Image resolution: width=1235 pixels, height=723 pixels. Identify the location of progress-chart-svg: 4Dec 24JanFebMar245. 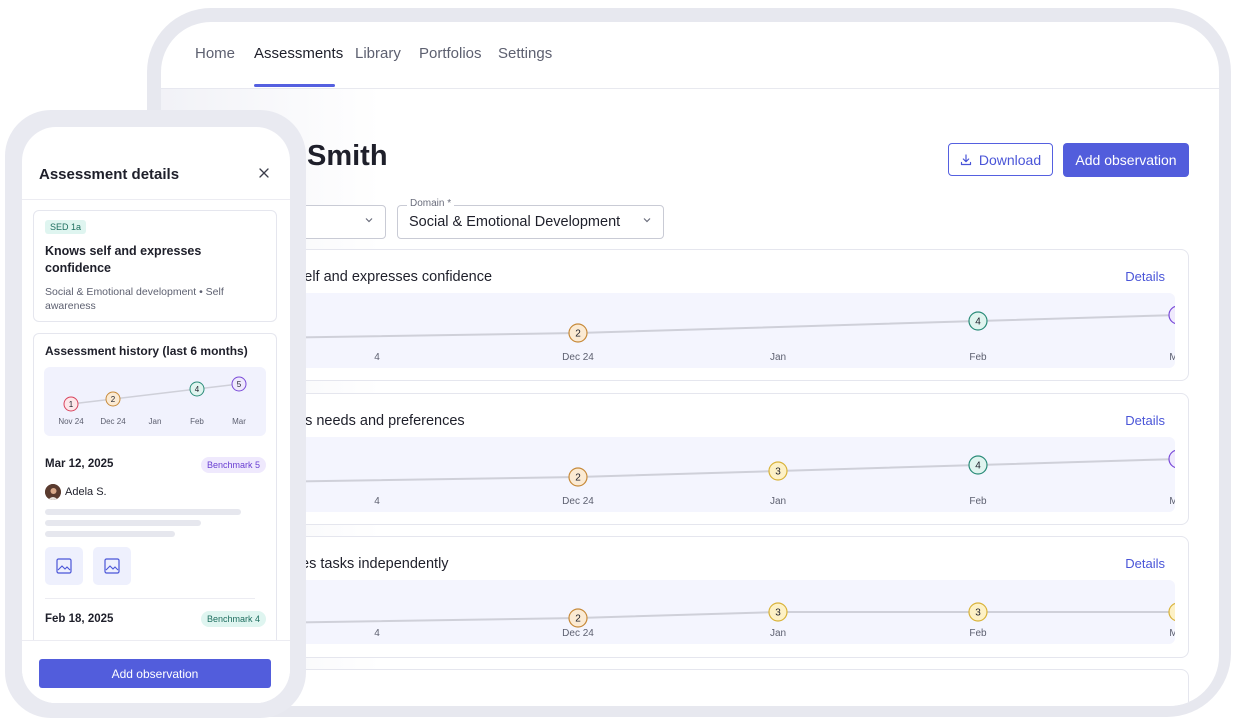
(718, 334).